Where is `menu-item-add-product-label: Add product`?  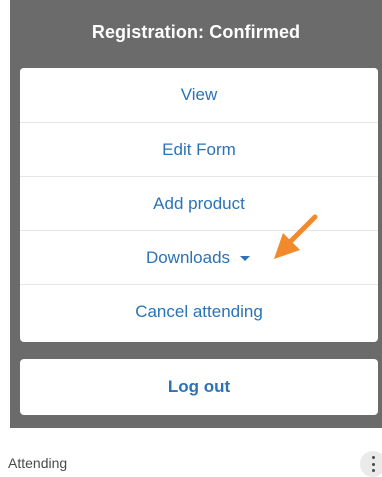
menu-item-add-product-label: Add product is located at coordinates (199, 203).